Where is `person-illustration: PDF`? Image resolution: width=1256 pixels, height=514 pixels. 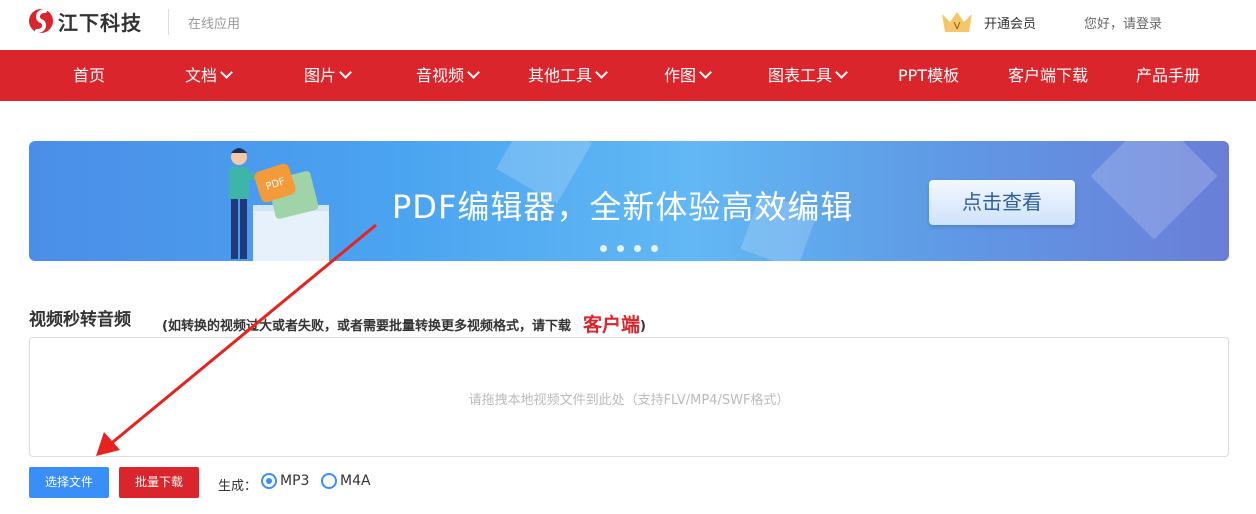 person-illustration: PDF is located at coordinates (279, 204).